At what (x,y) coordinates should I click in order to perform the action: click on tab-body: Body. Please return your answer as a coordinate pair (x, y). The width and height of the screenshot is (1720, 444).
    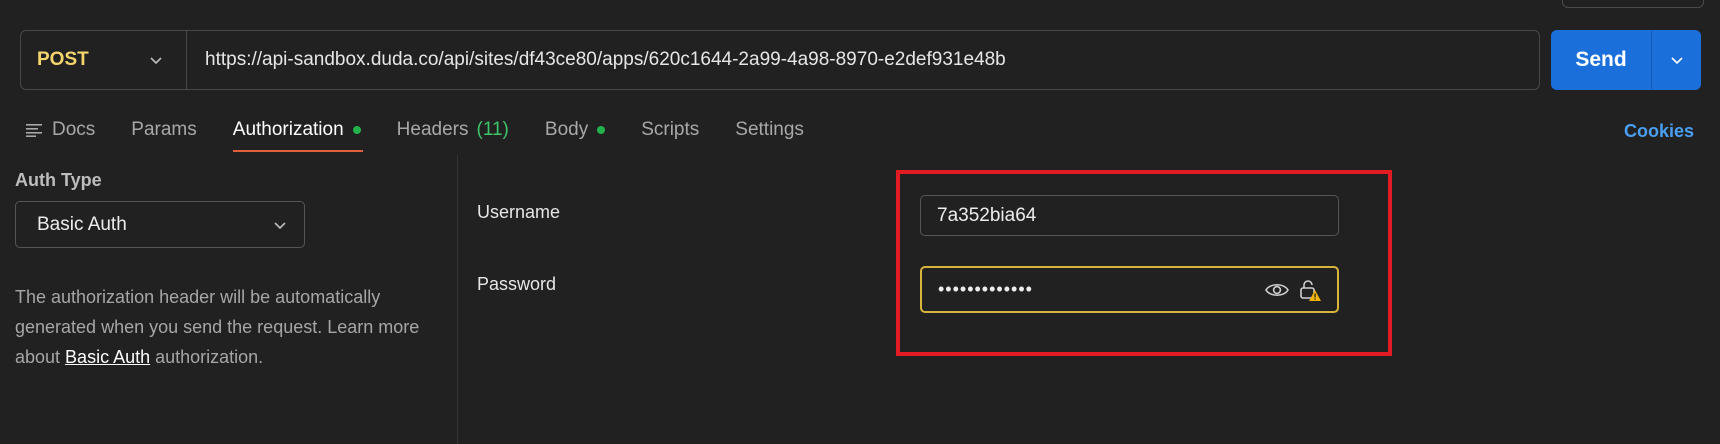
    Looking at the image, I should click on (575, 130).